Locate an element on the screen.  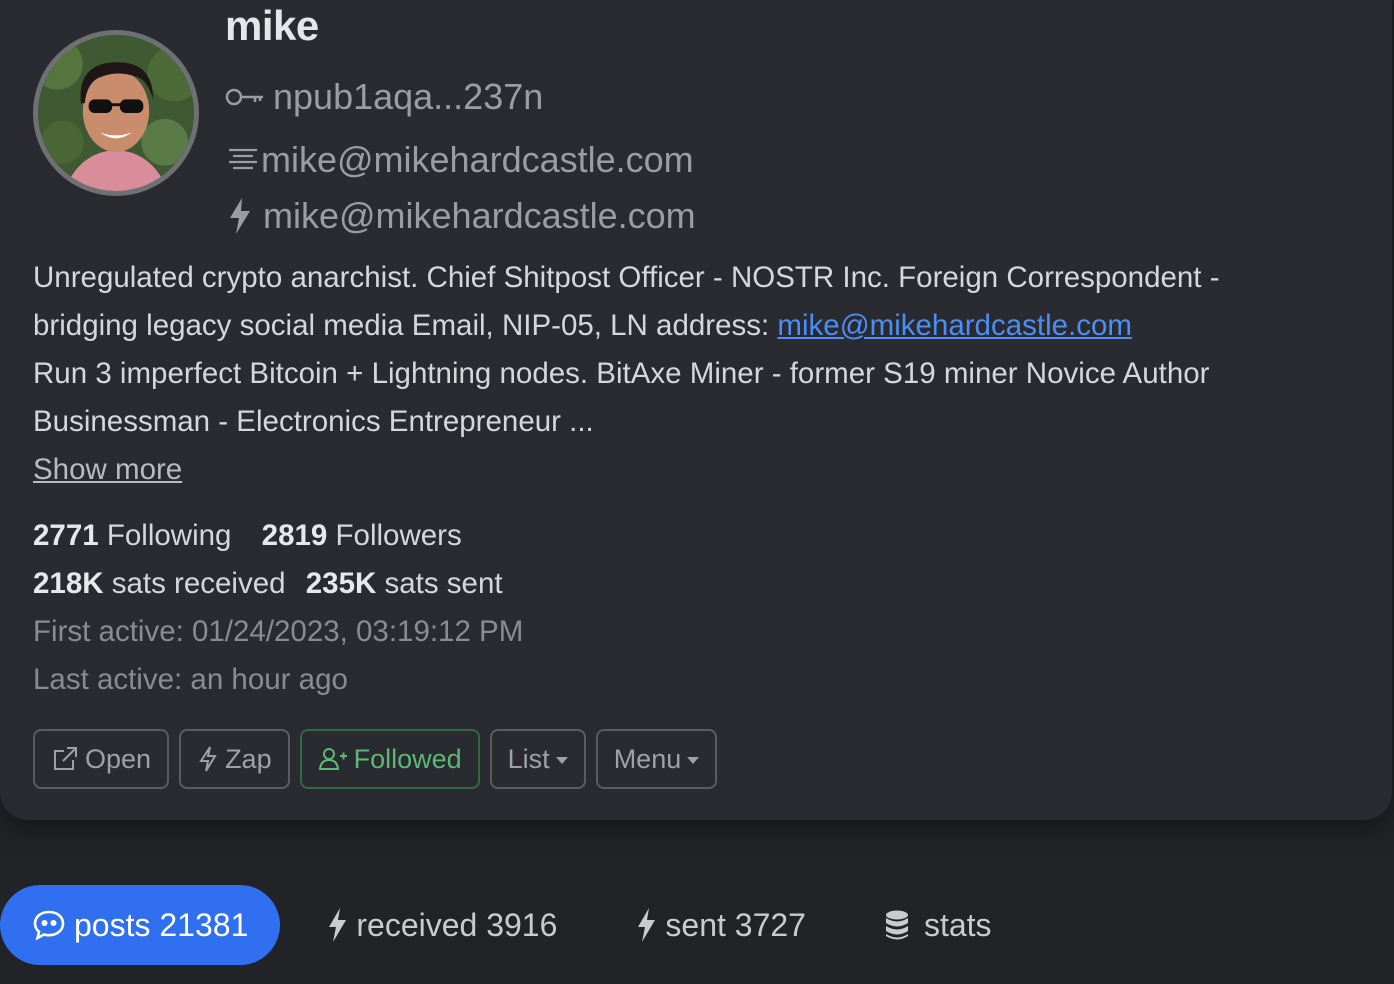
profile-actions: Open Zap Followed List Menu is located at coordinates (375, 759).